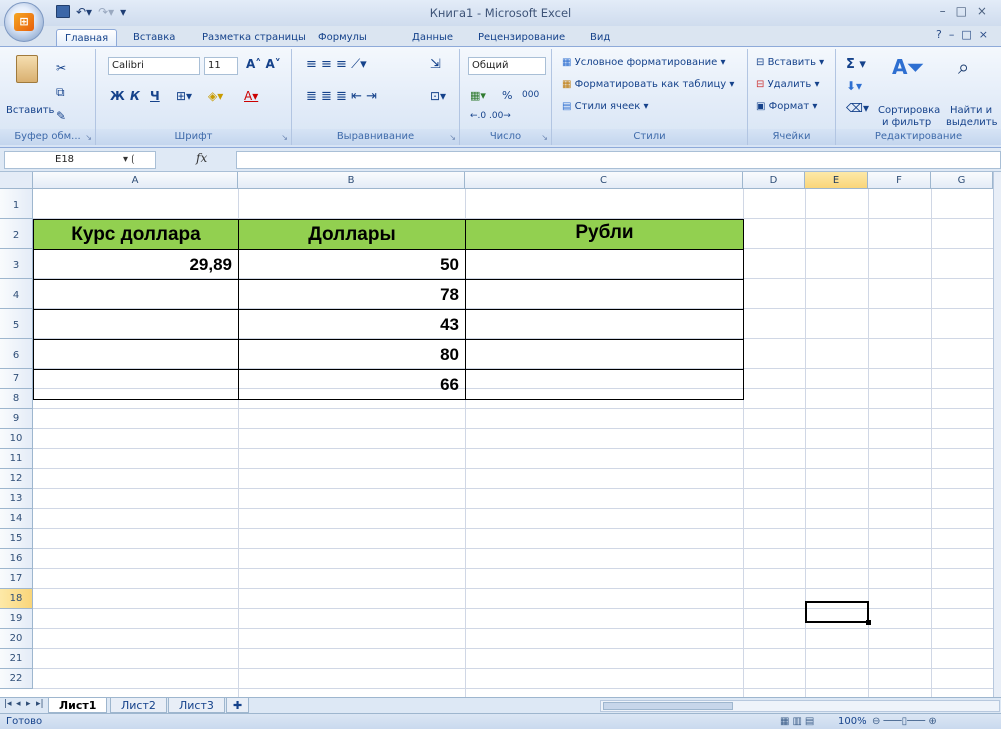 The height and width of the screenshot is (729, 1001). I want to click on fill-handle, so click(868, 622).